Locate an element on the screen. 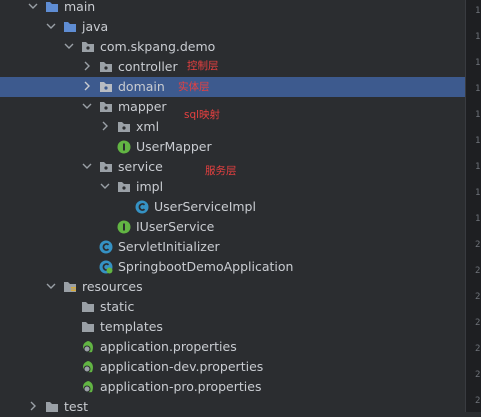  tree-item-application-properties: application.properties is located at coordinates (232, 347).